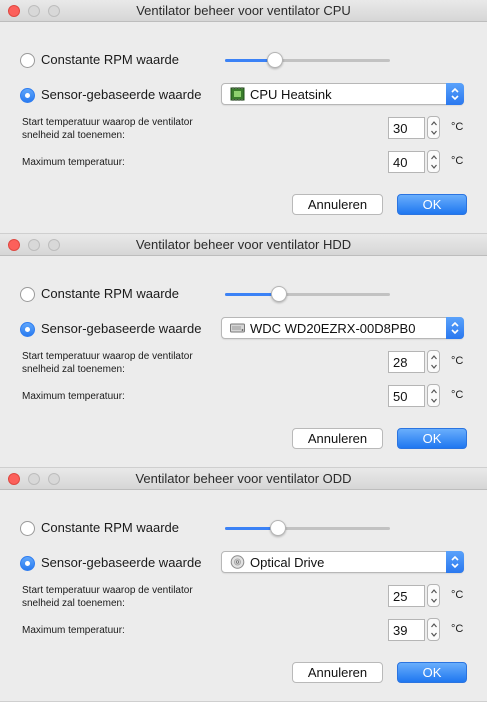 This screenshot has height=702, width=487. I want to click on selected-sensor-text: Optical Drive, so click(287, 562).